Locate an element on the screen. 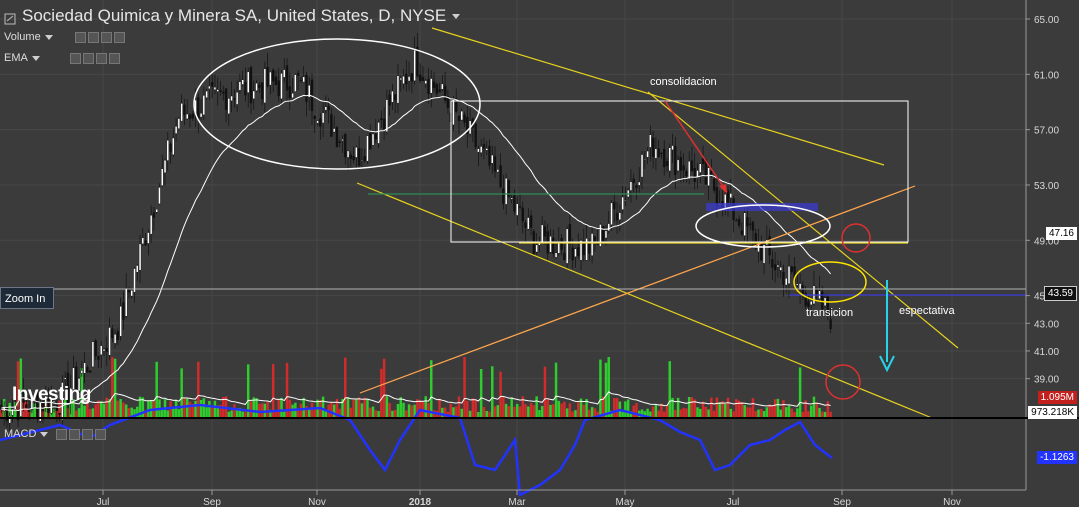  indicator-macd: MACD is located at coordinates (55, 434).